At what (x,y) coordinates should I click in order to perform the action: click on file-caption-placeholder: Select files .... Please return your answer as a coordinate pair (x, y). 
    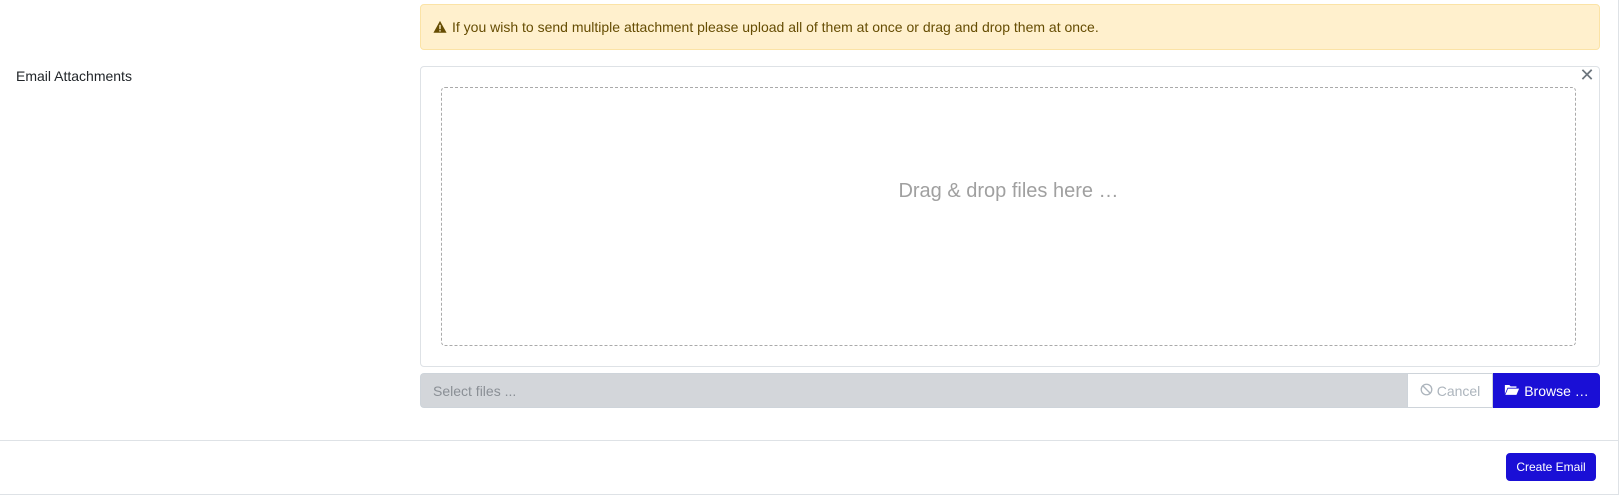
    Looking at the image, I should click on (475, 390).